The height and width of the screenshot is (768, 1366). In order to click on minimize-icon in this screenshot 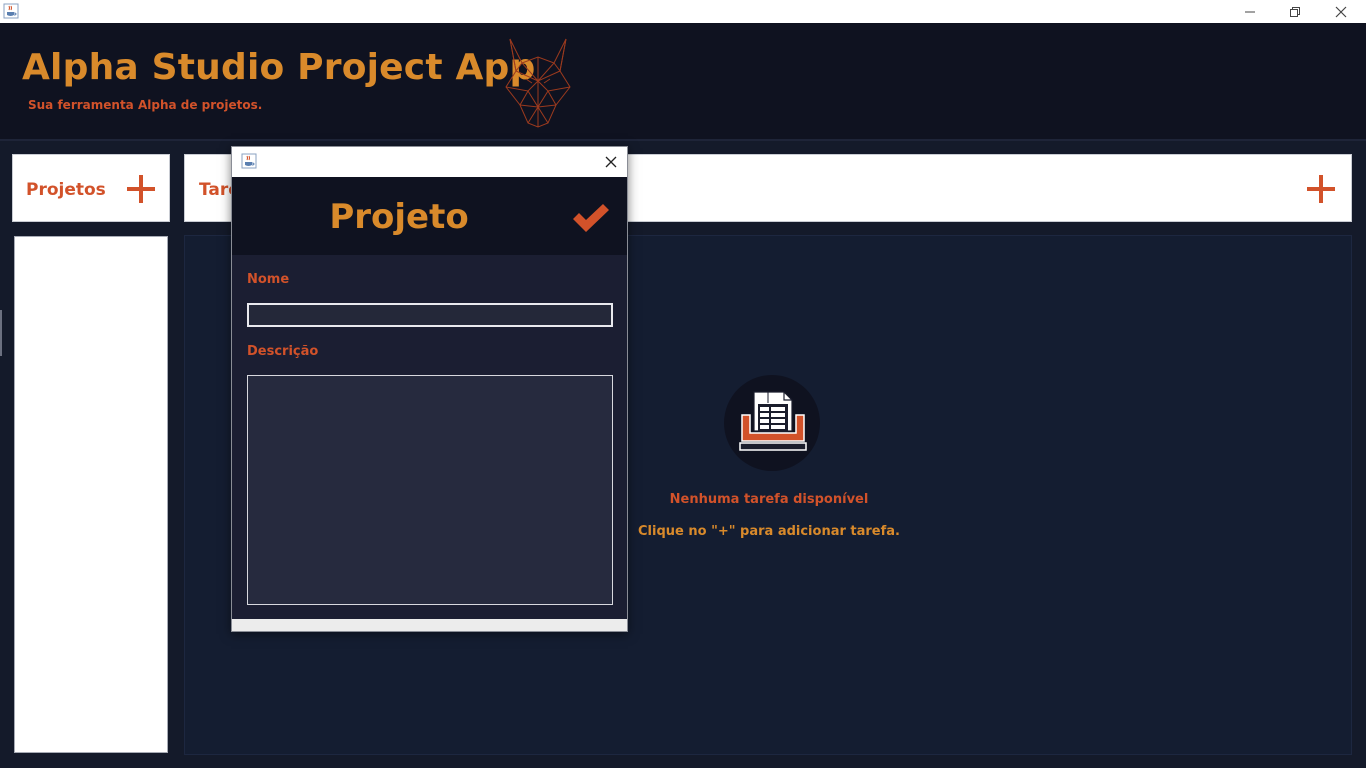, I will do `click(1250, 11)`.